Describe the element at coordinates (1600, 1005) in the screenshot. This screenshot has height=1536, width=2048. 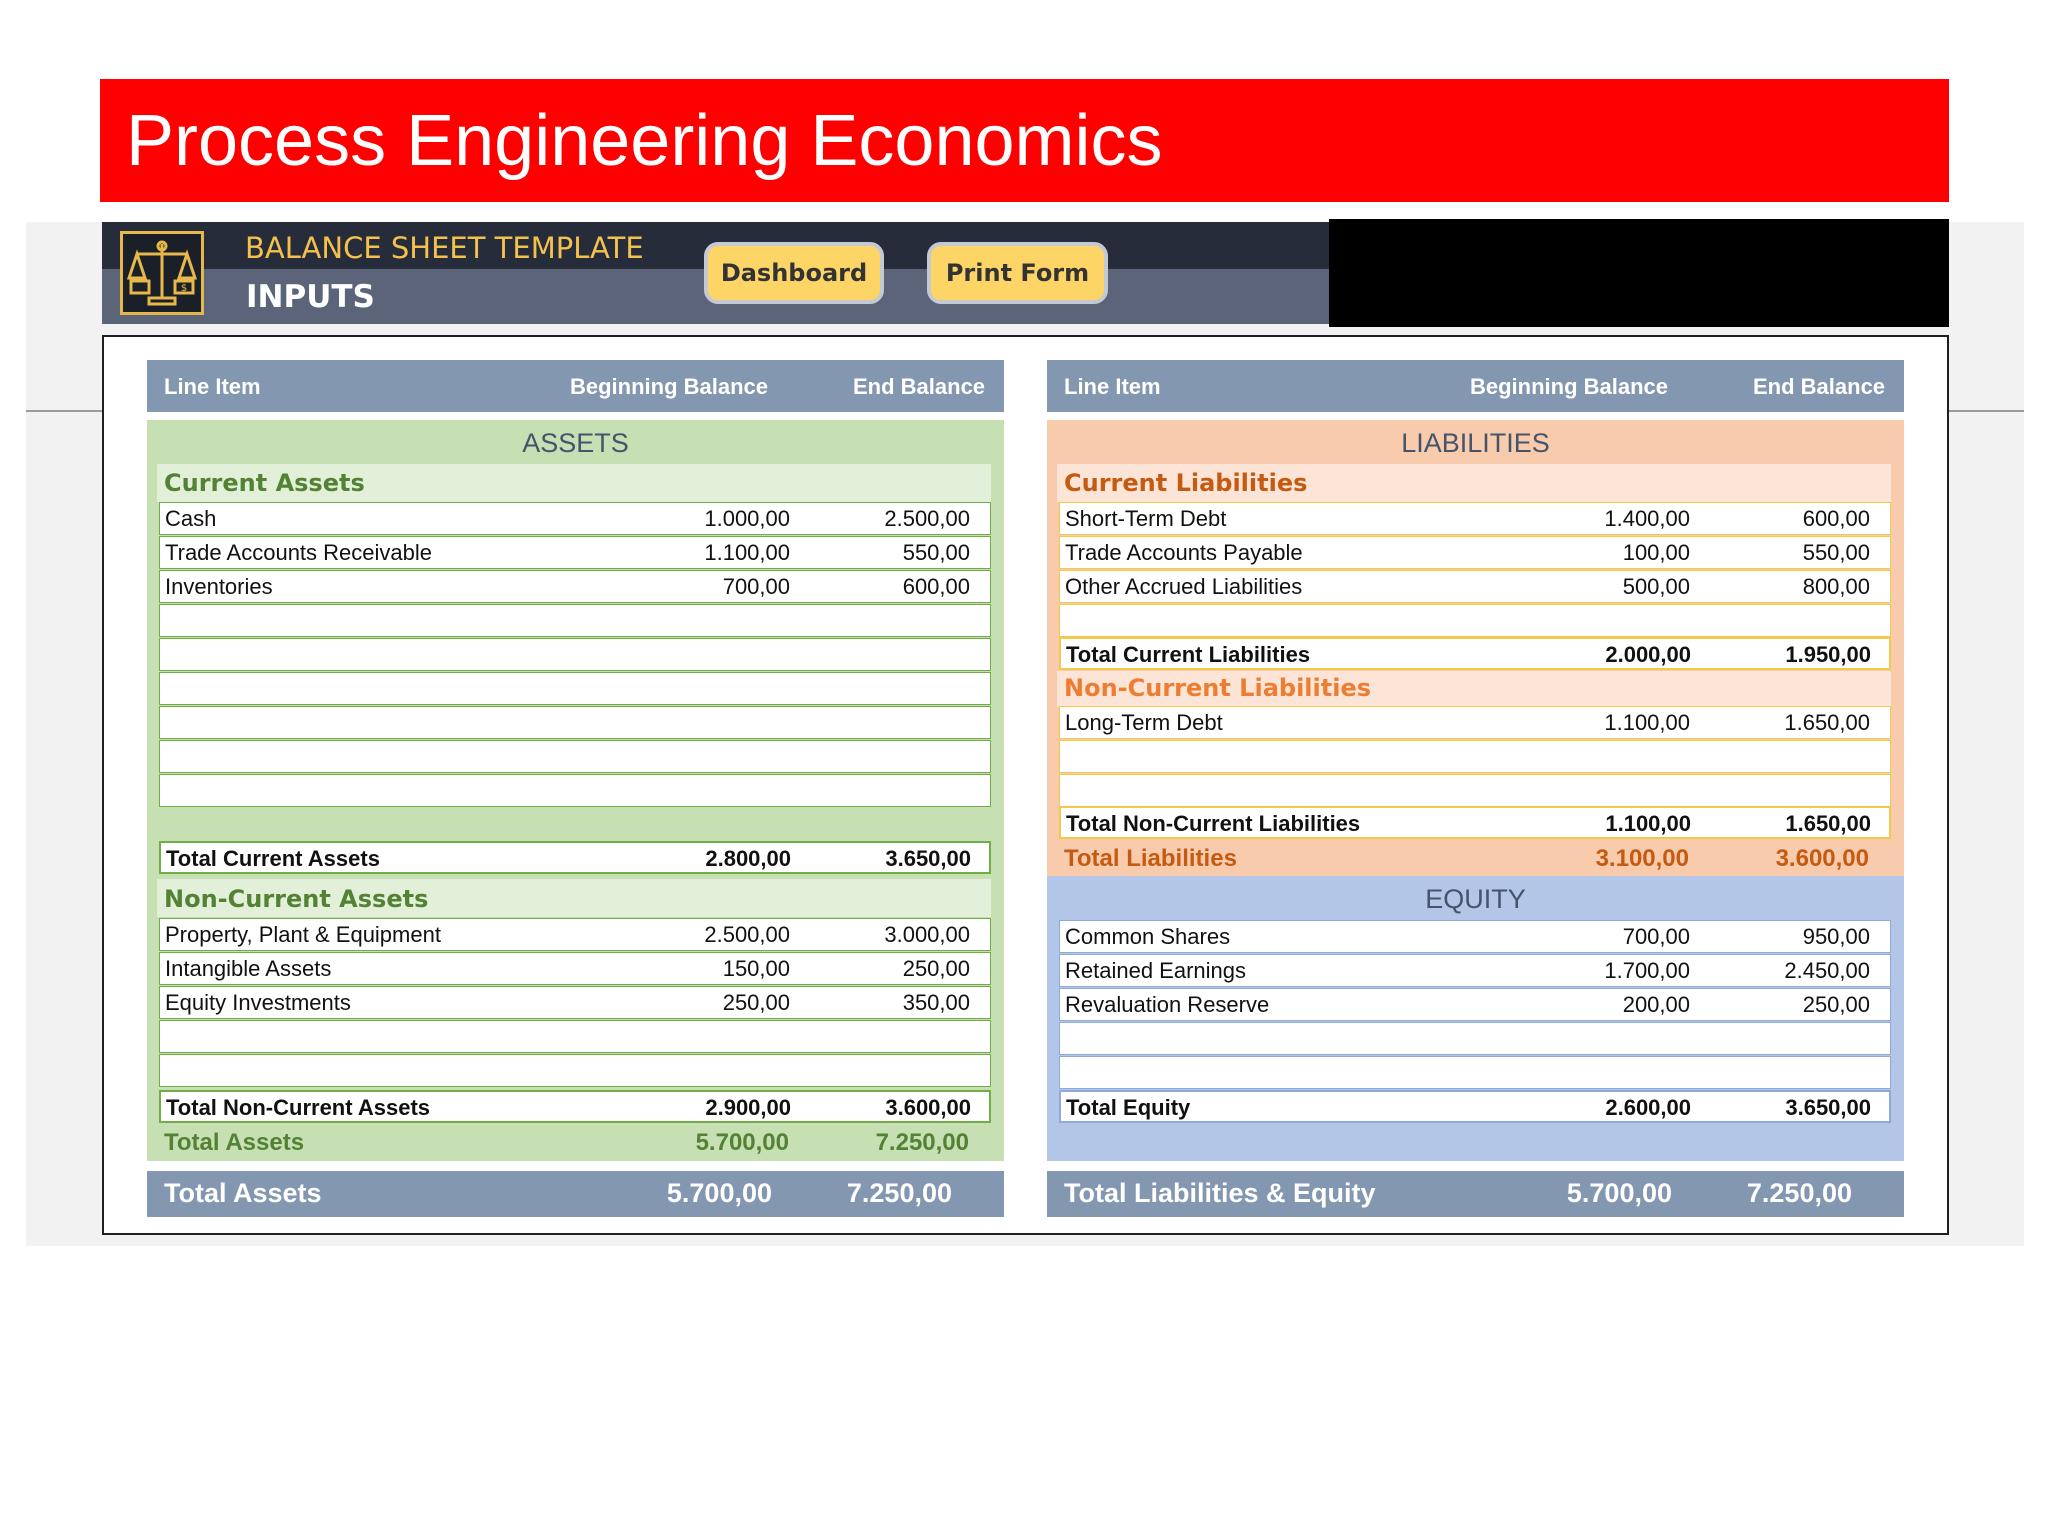
I see `row-begin-balance: 200,00` at that location.